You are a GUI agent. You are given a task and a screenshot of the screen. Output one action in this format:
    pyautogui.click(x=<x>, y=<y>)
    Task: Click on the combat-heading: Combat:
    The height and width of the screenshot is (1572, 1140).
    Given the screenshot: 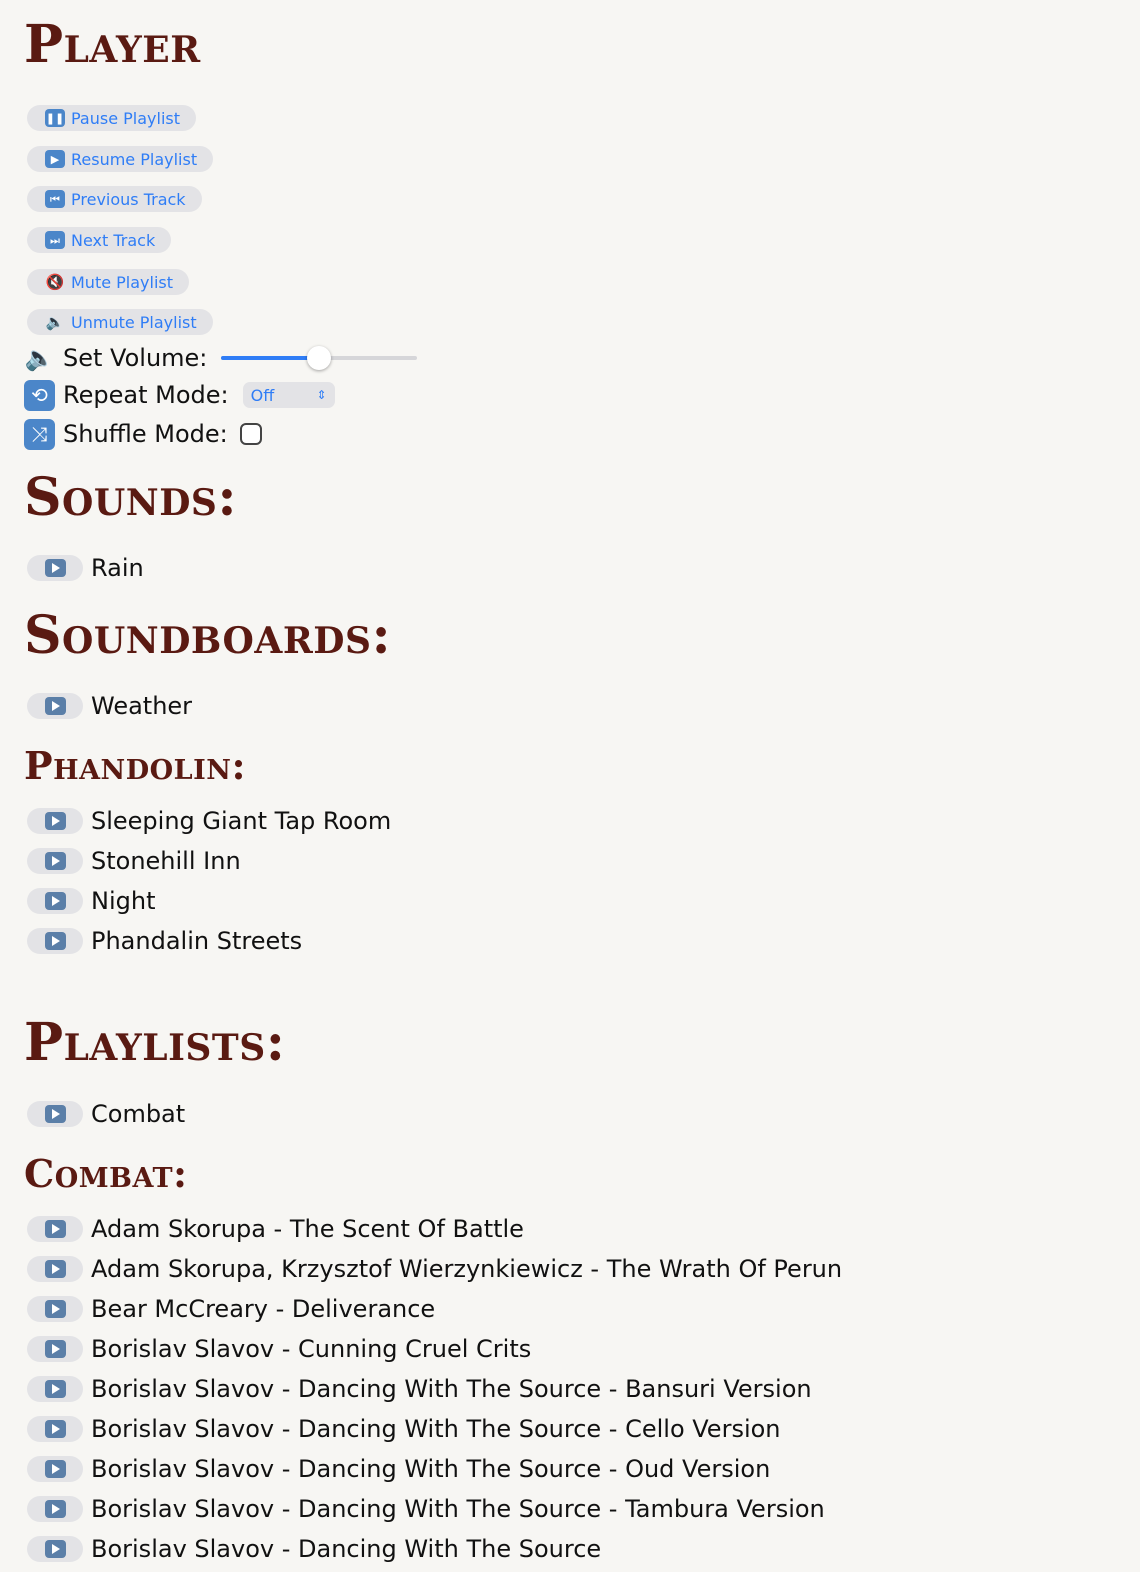 What is the action you would take?
    pyautogui.click(x=106, y=1173)
    